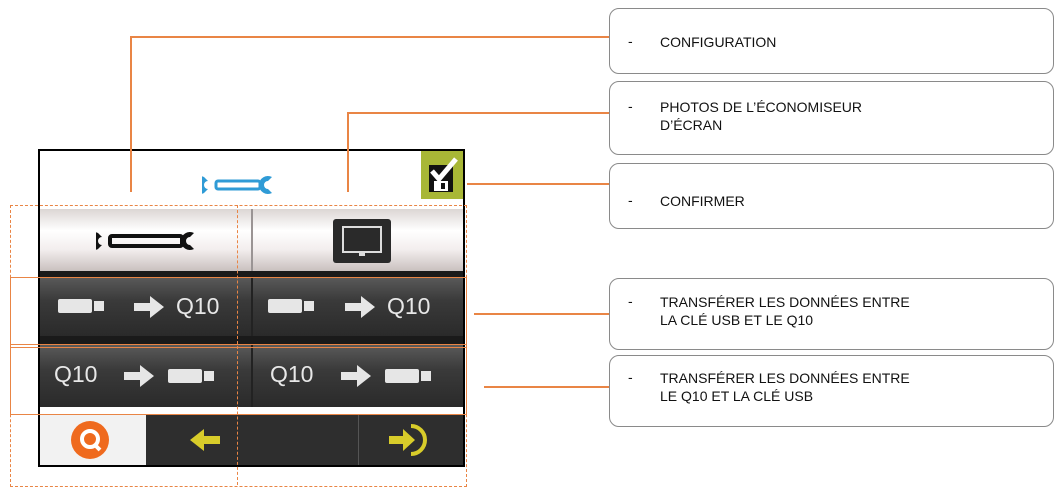 The width and height of the screenshot is (1055, 488). I want to click on callout-confirm: - CONFIRMER, so click(831, 196).